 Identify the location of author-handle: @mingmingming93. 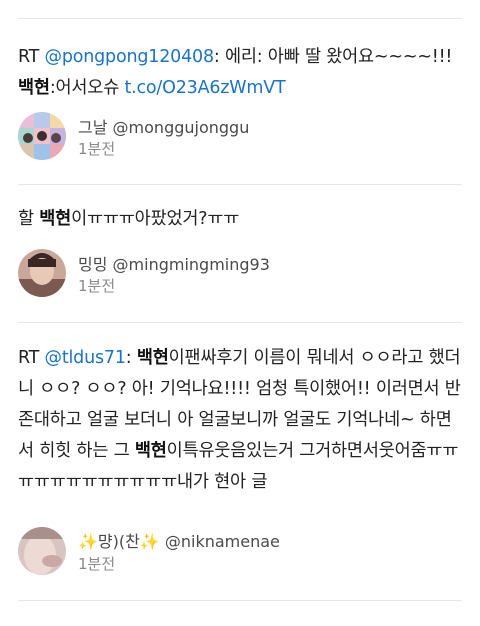
(191, 264).